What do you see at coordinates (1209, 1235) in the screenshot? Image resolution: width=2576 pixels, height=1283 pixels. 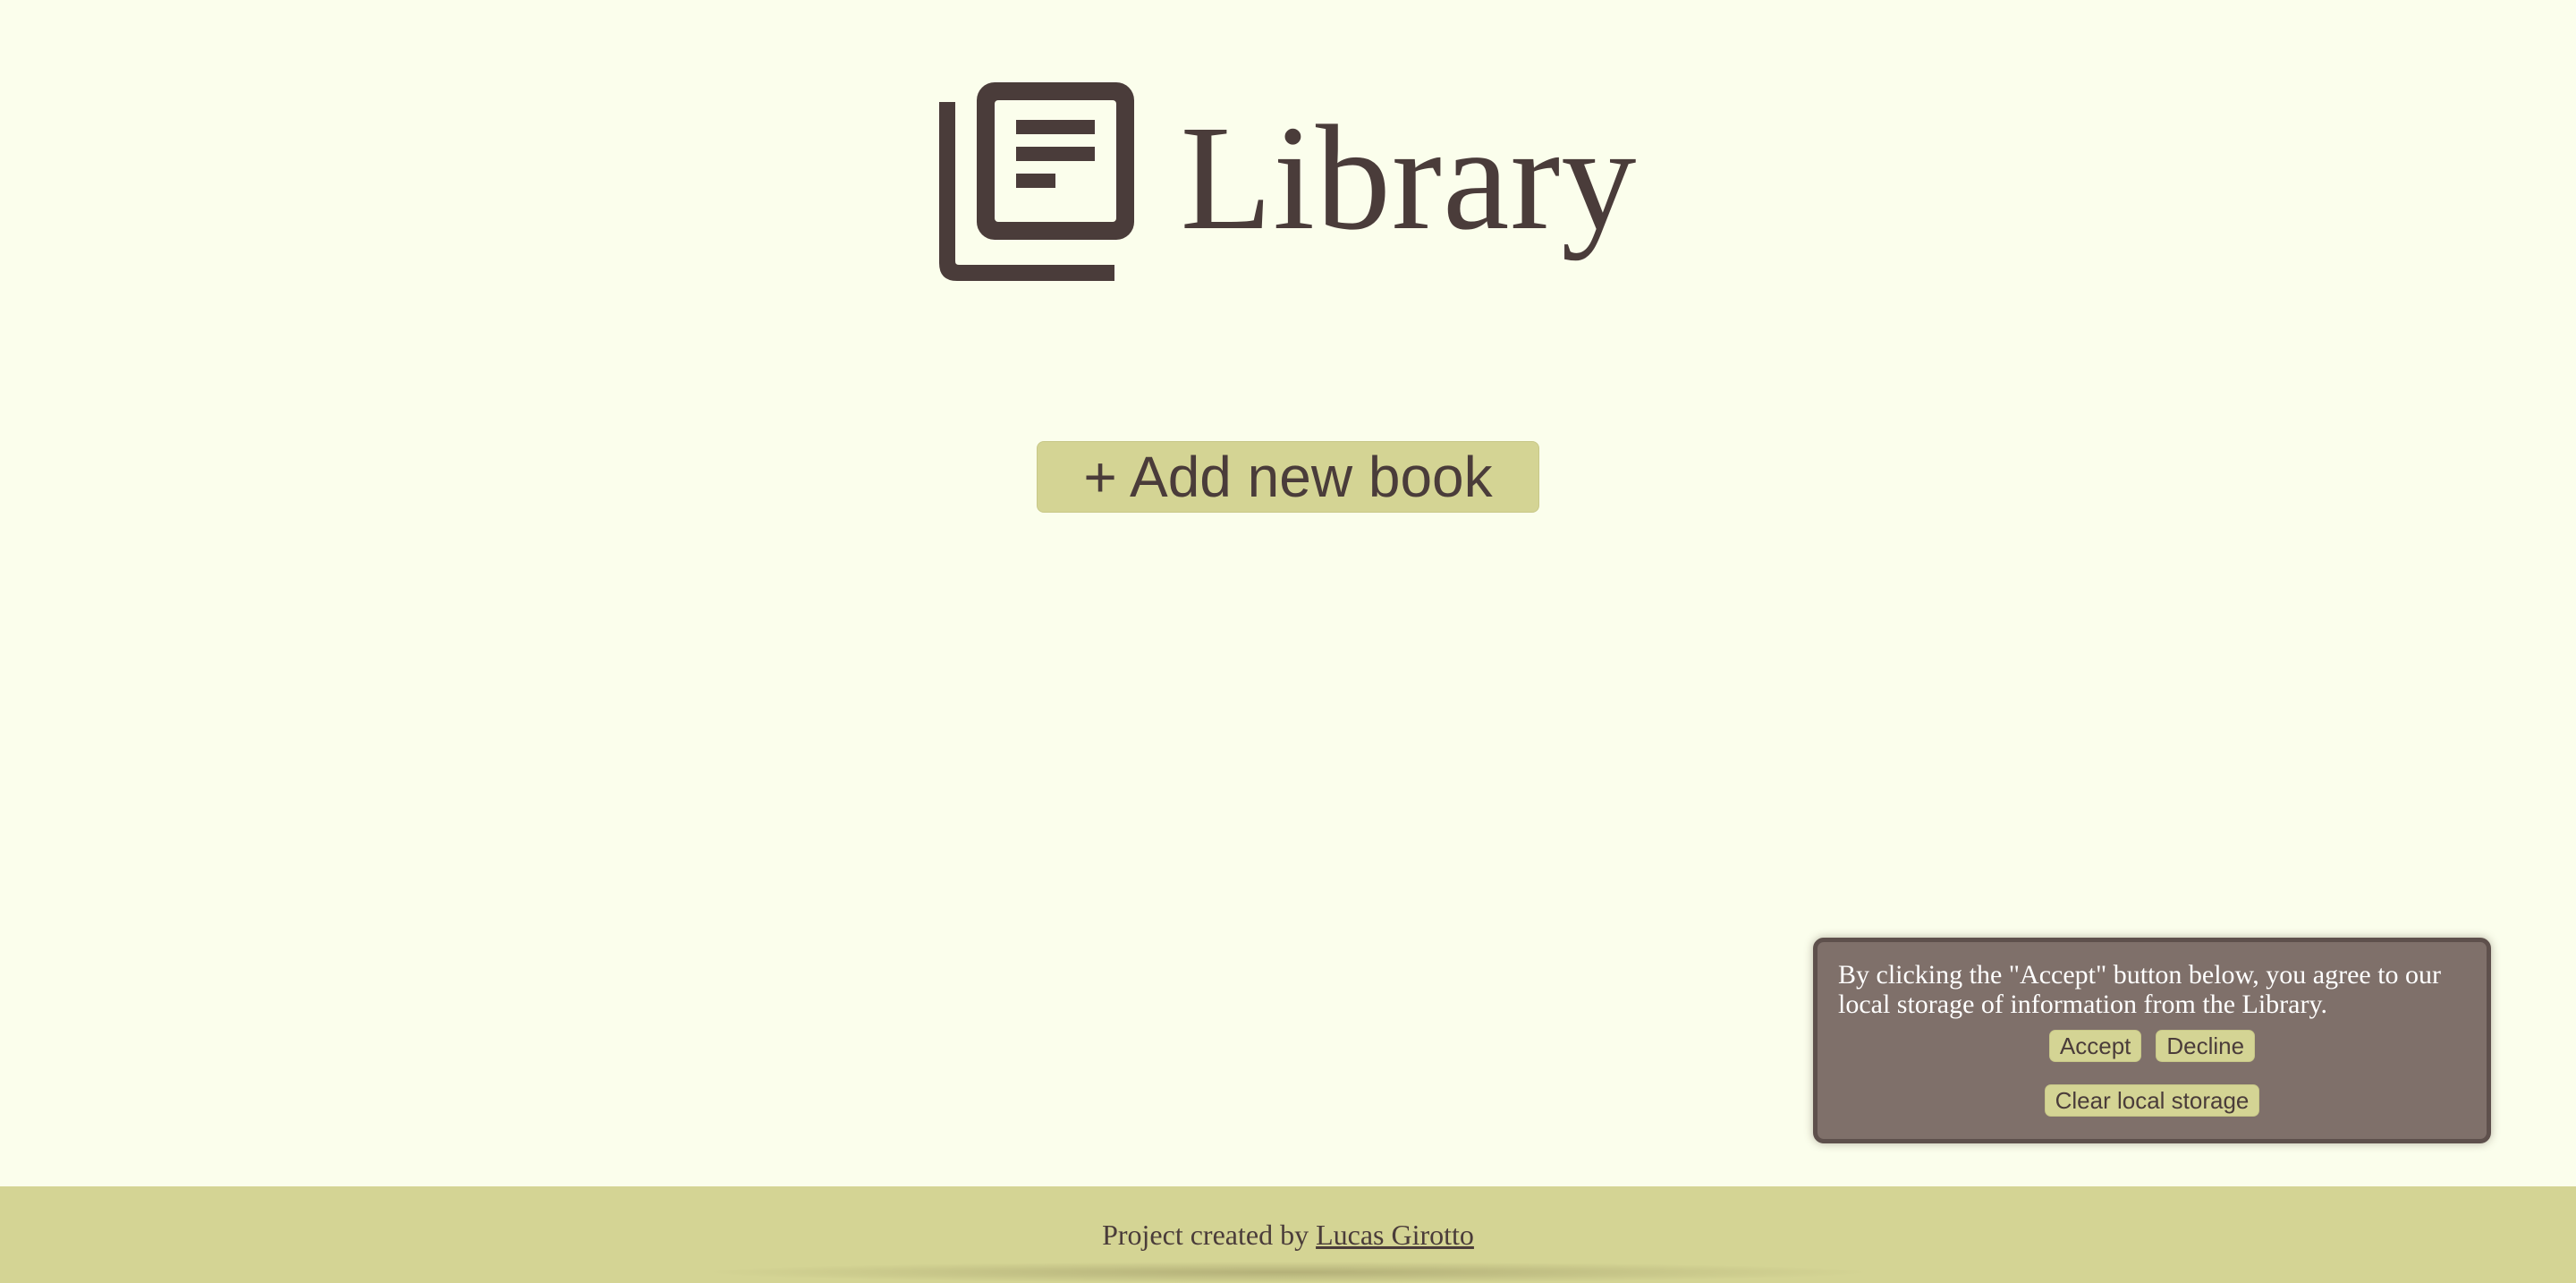 I see `footer-credit-prefix: Project created by` at bounding box center [1209, 1235].